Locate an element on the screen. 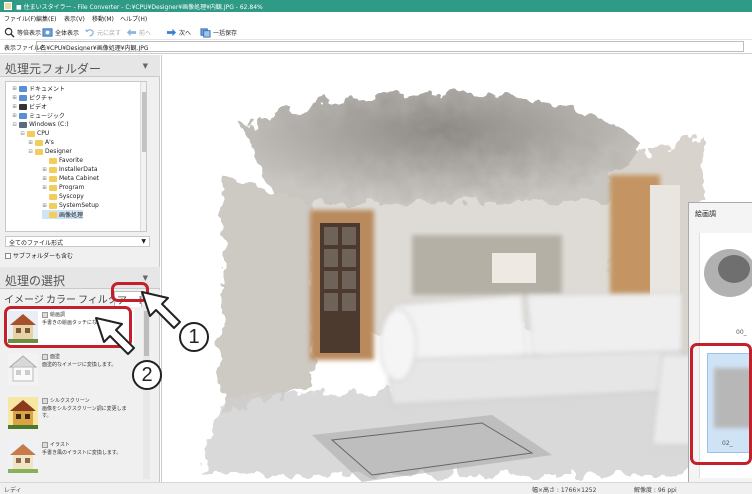 The width and height of the screenshot is (752, 494). callout-1: 1 is located at coordinates (194, 337).